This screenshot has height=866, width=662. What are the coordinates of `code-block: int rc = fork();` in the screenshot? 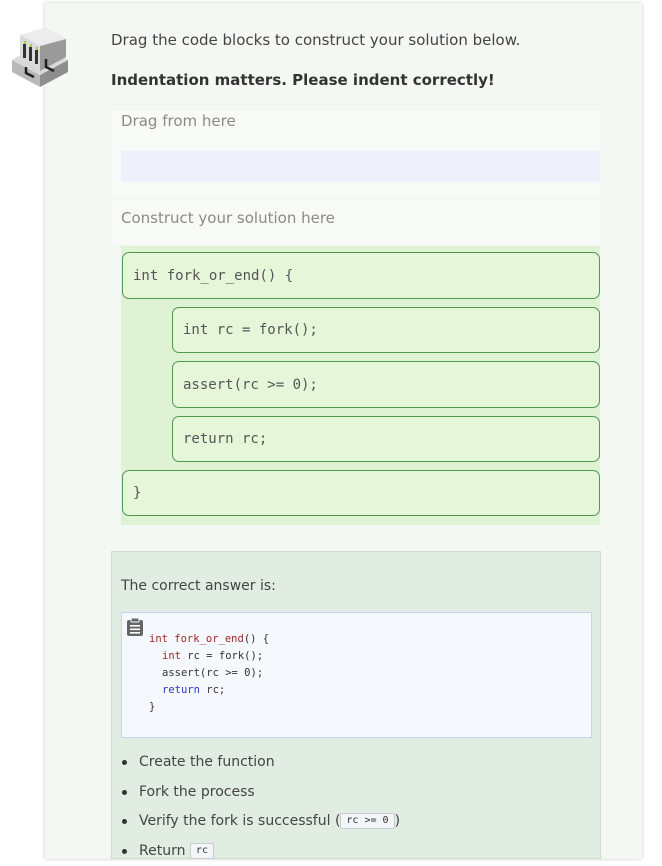 It's located at (386, 330).